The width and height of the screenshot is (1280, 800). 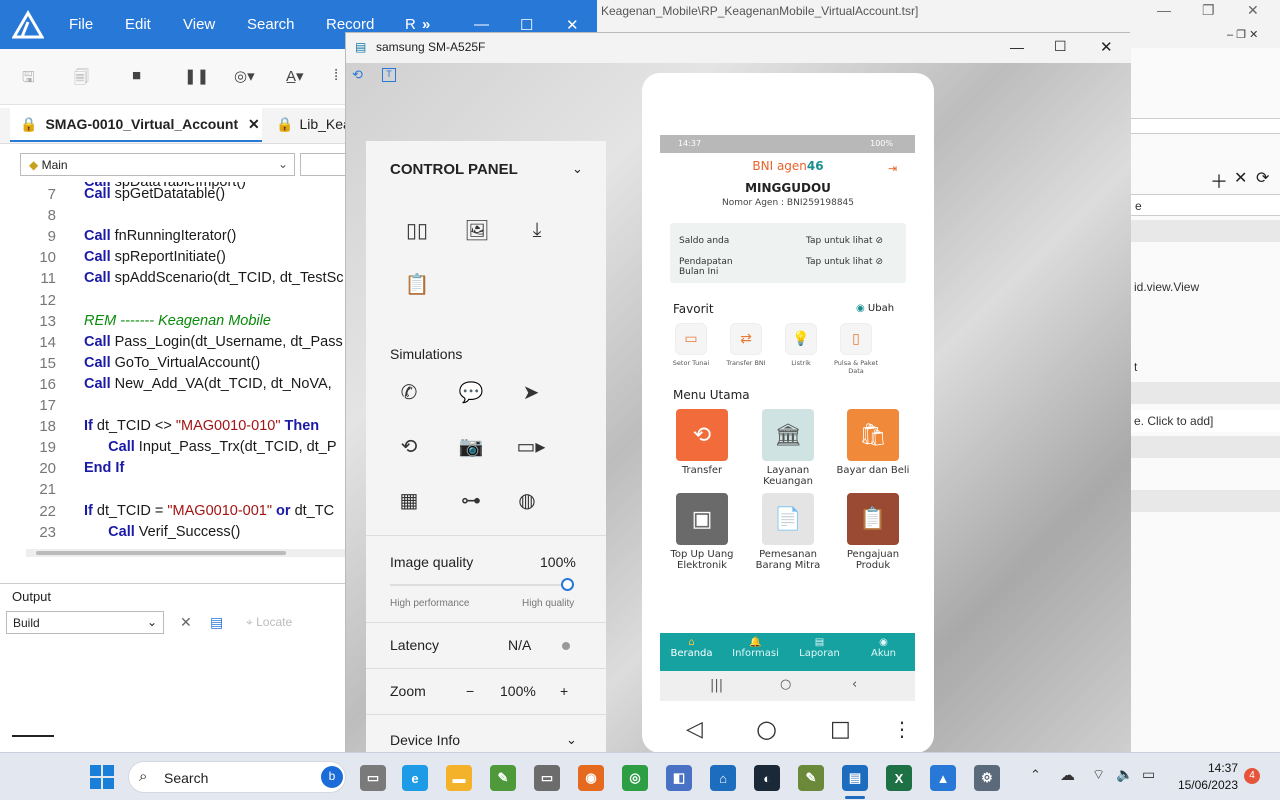 I want to click on task-view-icon: ▭, so click(x=373, y=778).